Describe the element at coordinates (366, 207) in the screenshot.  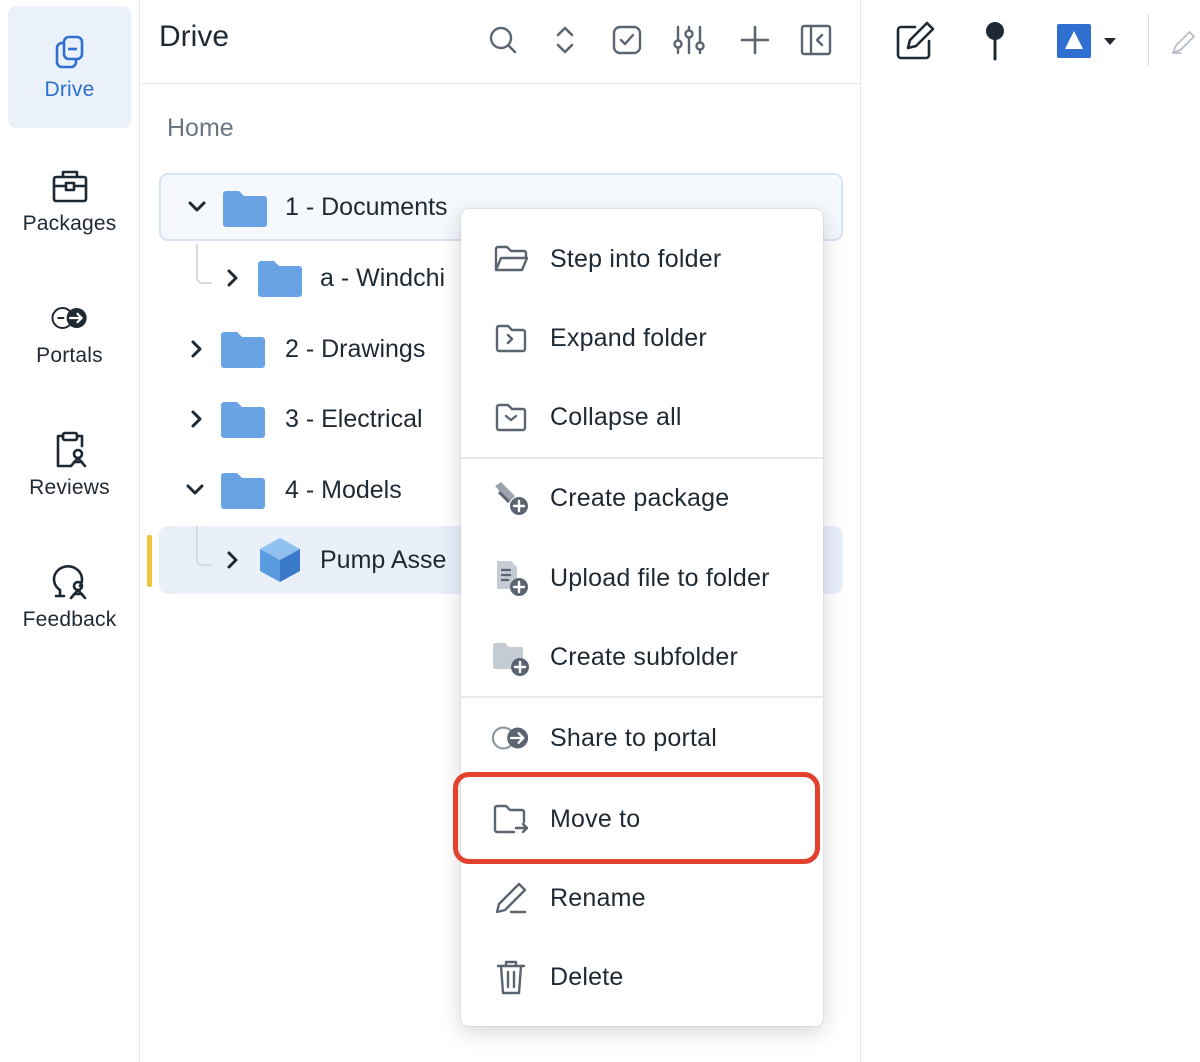
I see `tree-row-label: 1 - Documents` at that location.